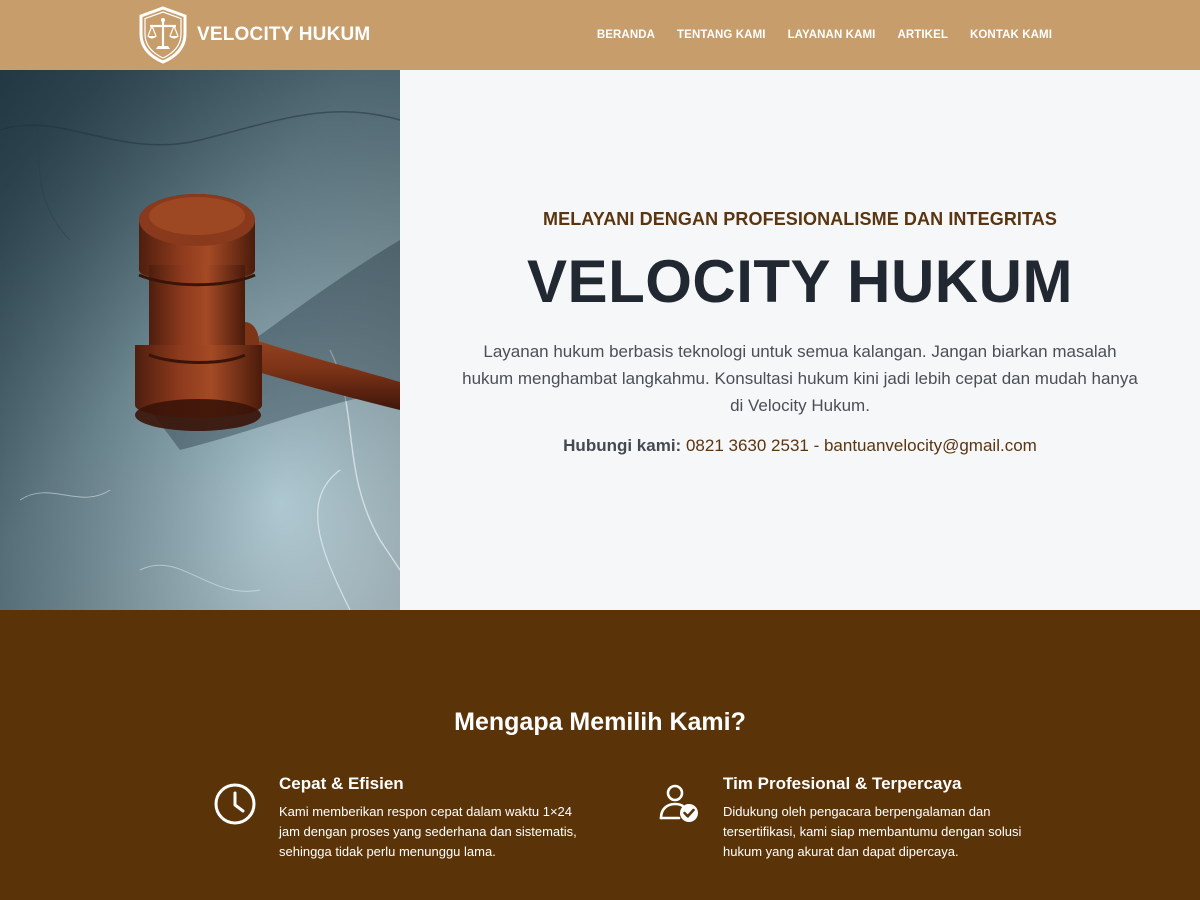 The image size is (1200, 900). Describe the element at coordinates (721, 35) in the screenshot. I see `nav-item-tentang-kami: TENTANG KAMI` at that location.